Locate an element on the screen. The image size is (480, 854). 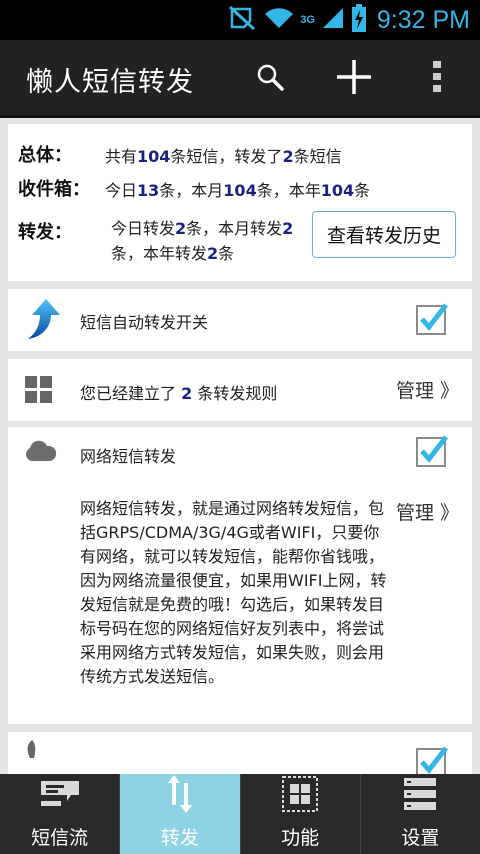
status-bar: 3G 9:32 PM is located at coordinates (240, 21).